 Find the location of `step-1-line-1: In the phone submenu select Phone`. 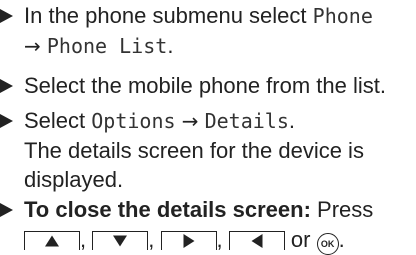

step-1-line-1: In the phone submenu select Phone is located at coordinates (198, 16).